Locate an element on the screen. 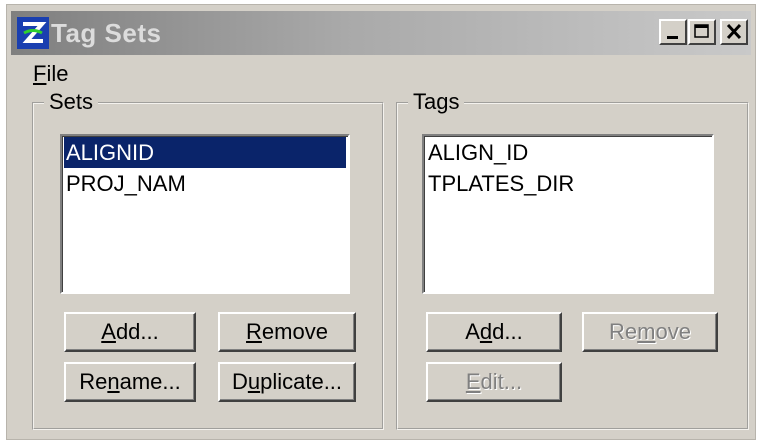 Image resolution: width=758 pixels, height=443 pixels. tags-add-mnemonic: d is located at coordinates (486, 331).